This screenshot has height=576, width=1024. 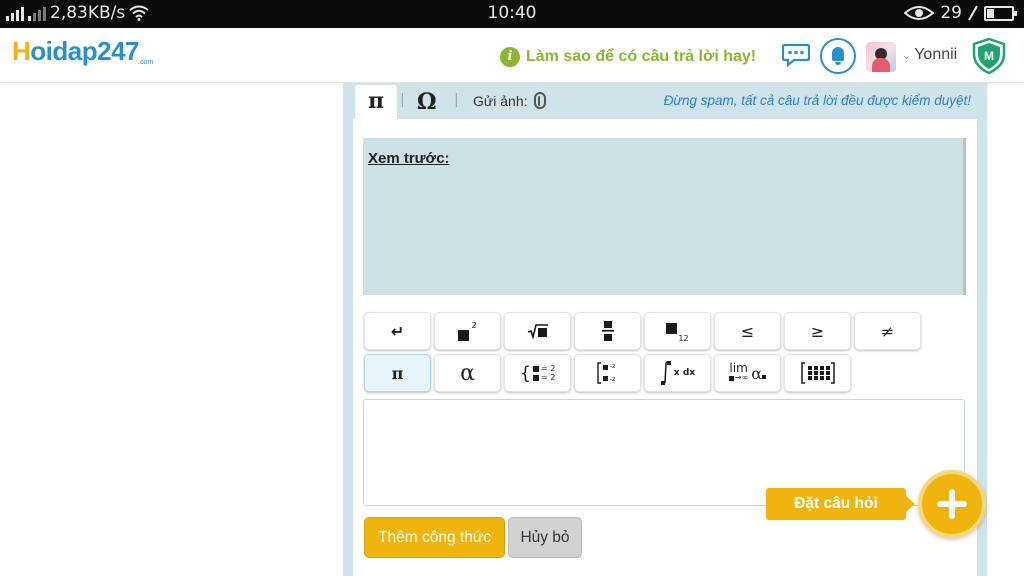 I want to click on limit-alpha: α, so click(x=757, y=373).